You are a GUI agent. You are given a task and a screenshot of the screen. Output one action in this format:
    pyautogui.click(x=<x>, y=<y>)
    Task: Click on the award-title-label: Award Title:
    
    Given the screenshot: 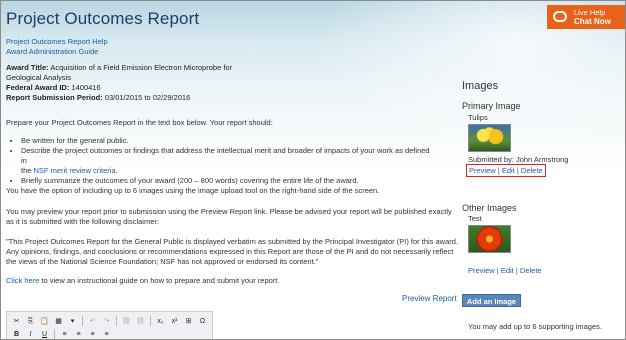 What is the action you would take?
    pyautogui.click(x=27, y=67)
    